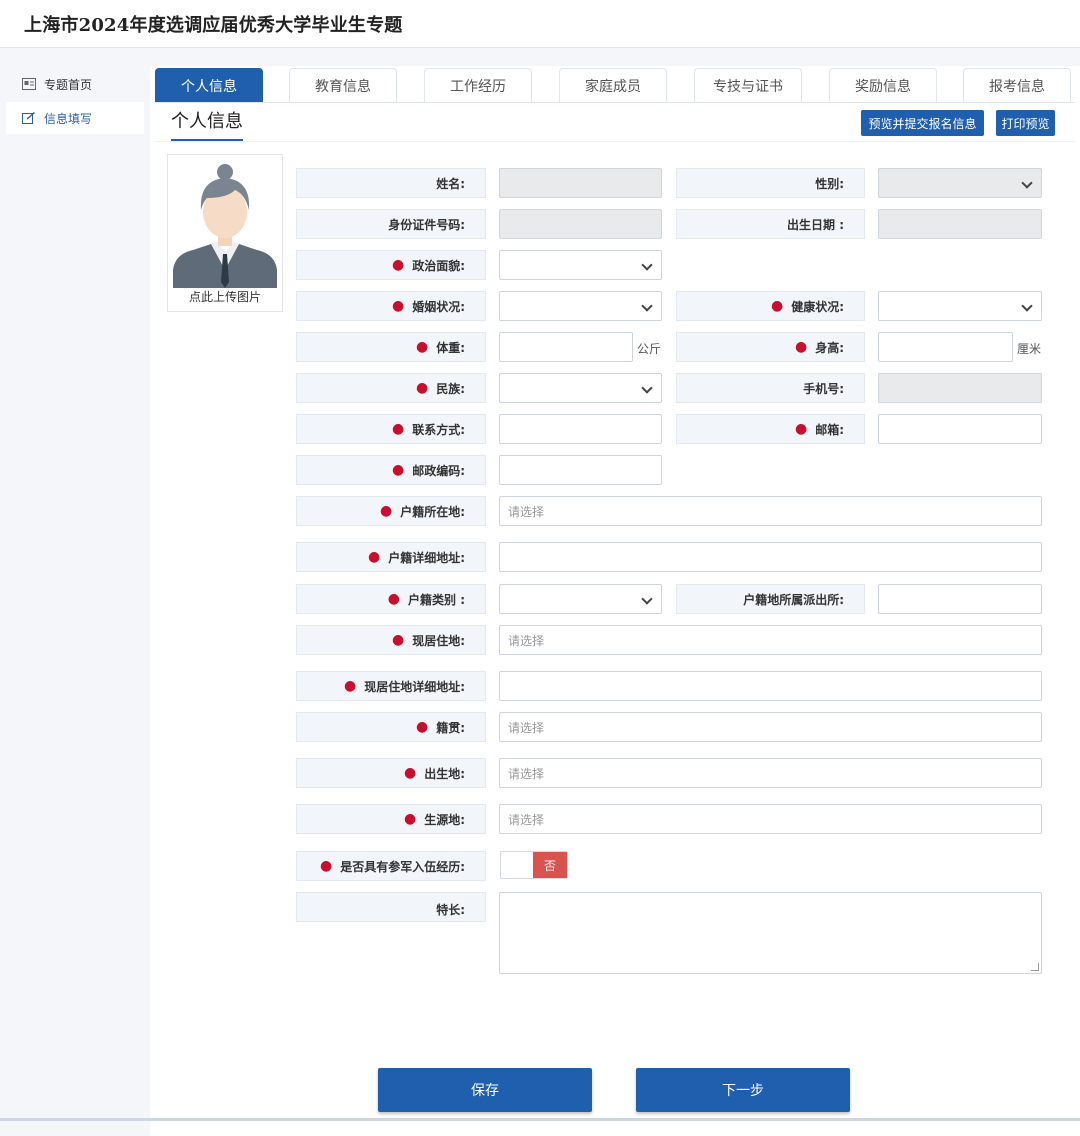 This screenshot has width=1080, height=1136. What do you see at coordinates (391, 224) in the screenshot?
I see `id-number-label: 身份证件号码:` at bounding box center [391, 224].